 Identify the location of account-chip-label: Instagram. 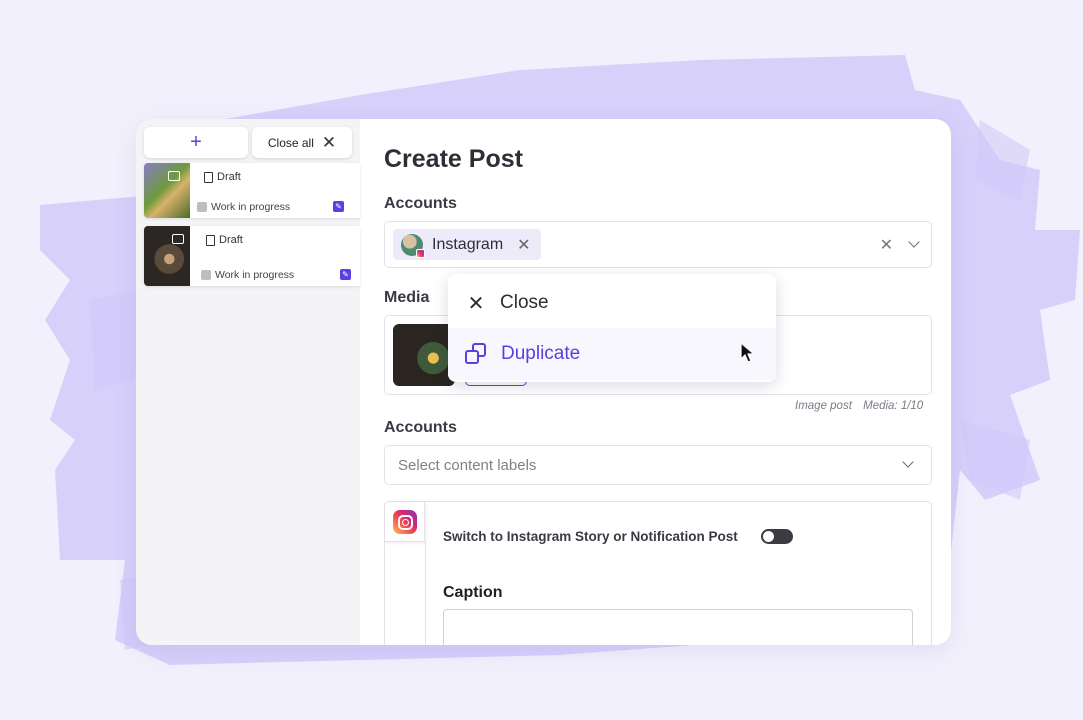
(468, 244).